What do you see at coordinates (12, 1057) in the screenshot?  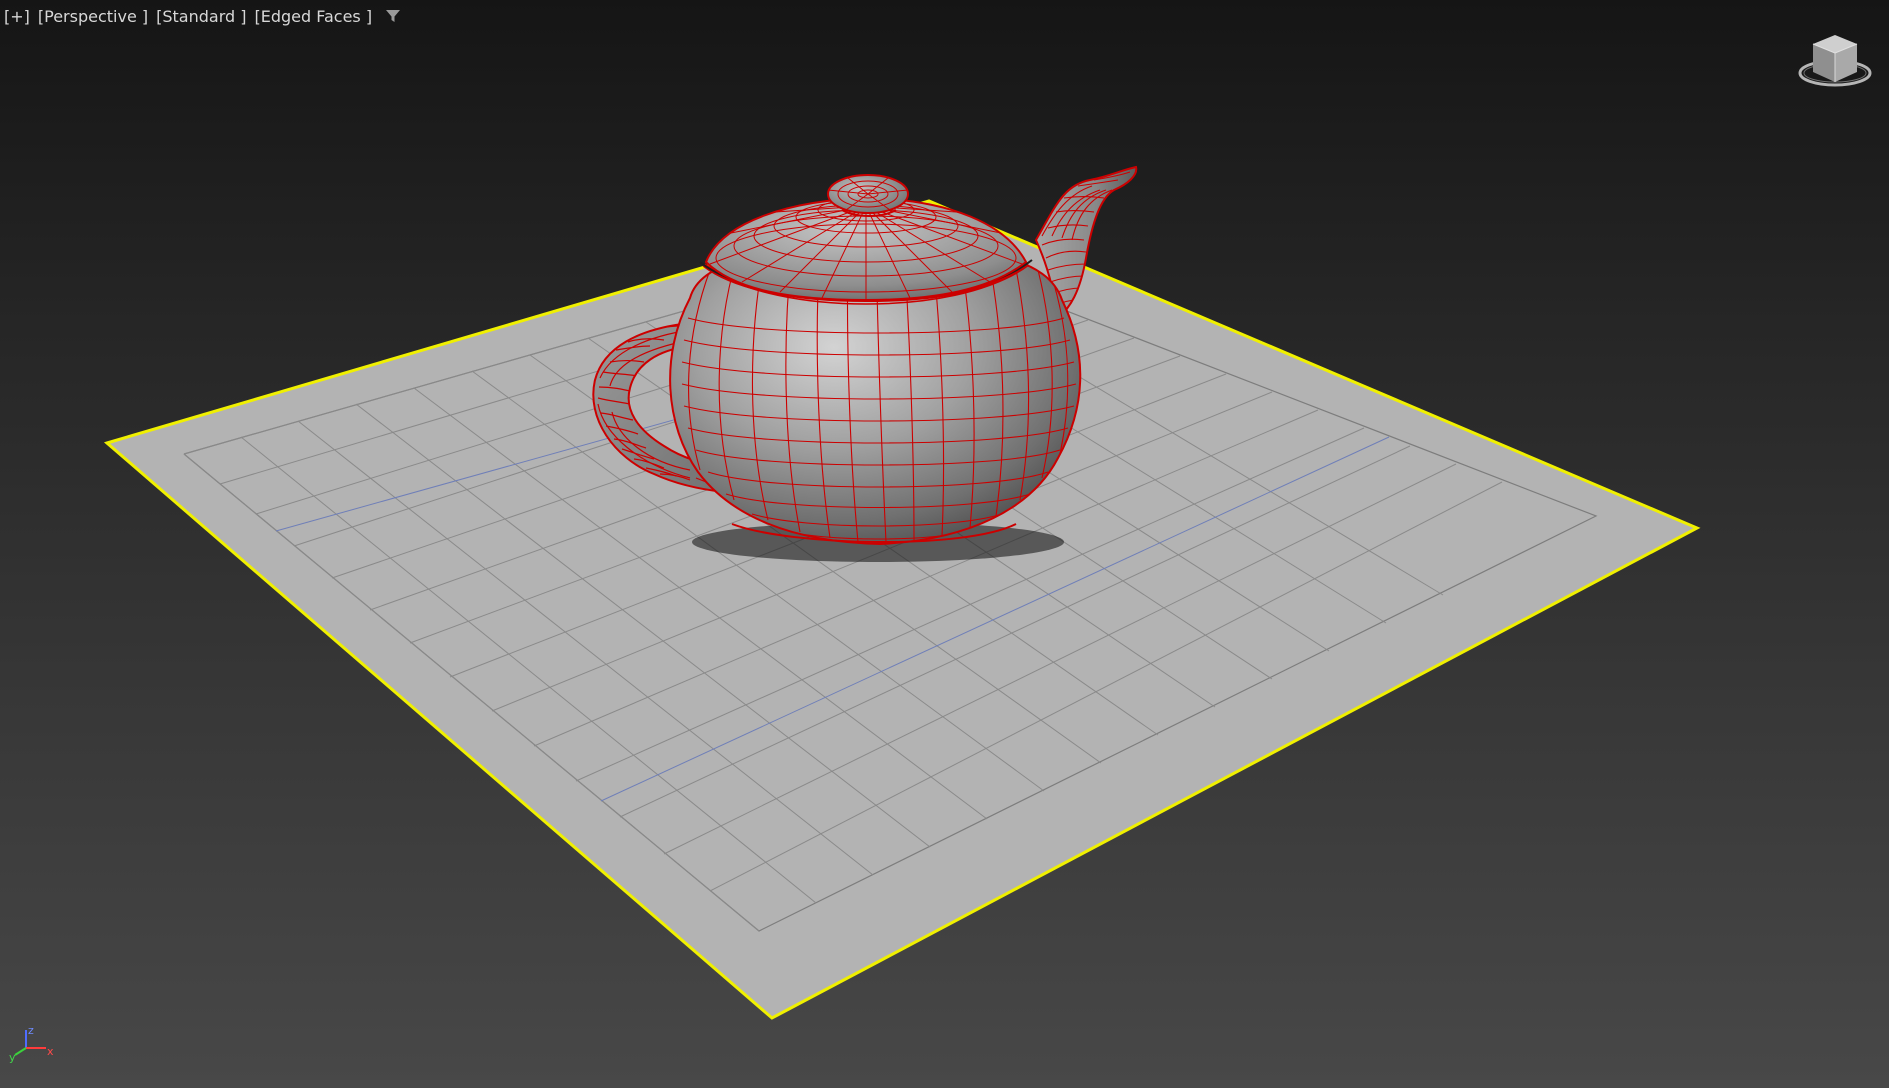 I see `y-axis-label: y` at bounding box center [12, 1057].